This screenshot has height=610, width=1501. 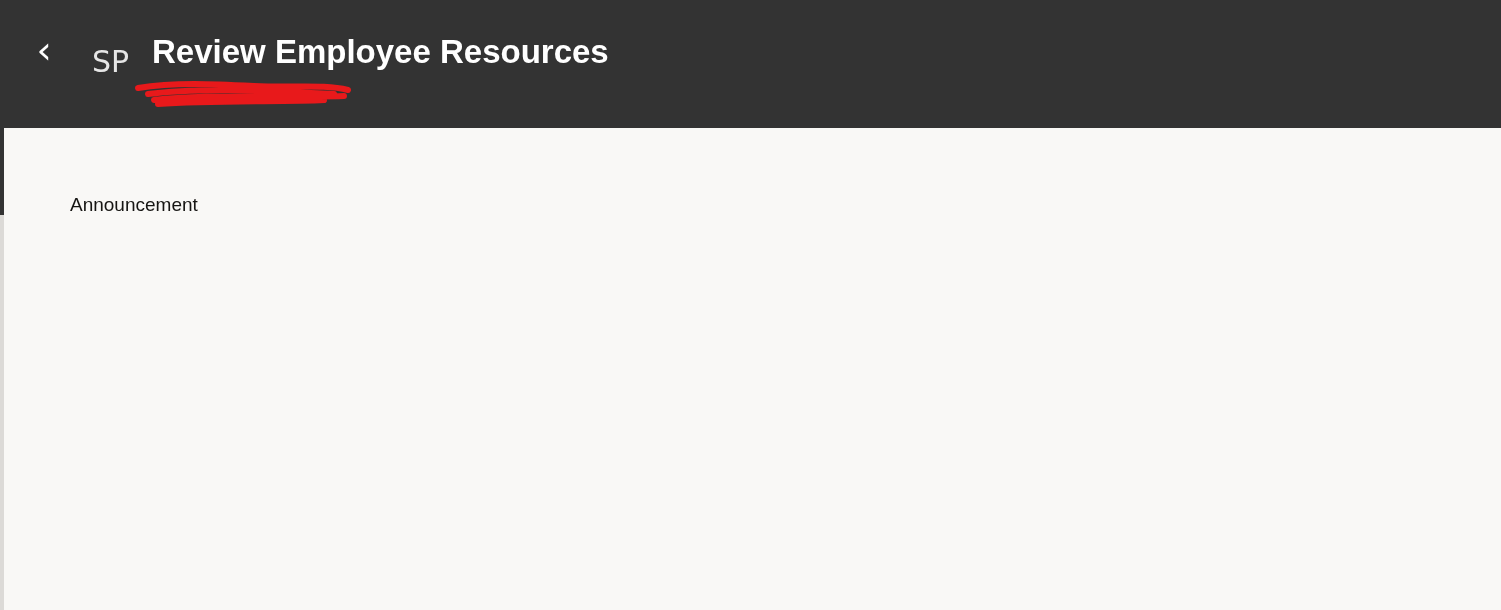 What do you see at coordinates (111, 62) in the screenshot?
I see `avatar-initials: SP` at bounding box center [111, 62].